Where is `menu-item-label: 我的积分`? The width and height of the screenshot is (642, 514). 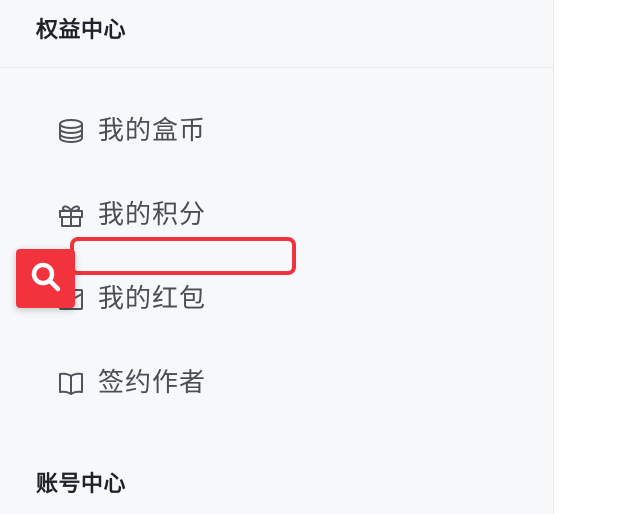 menu-item-label: 我的积分 is located at coordinates (152, 215).